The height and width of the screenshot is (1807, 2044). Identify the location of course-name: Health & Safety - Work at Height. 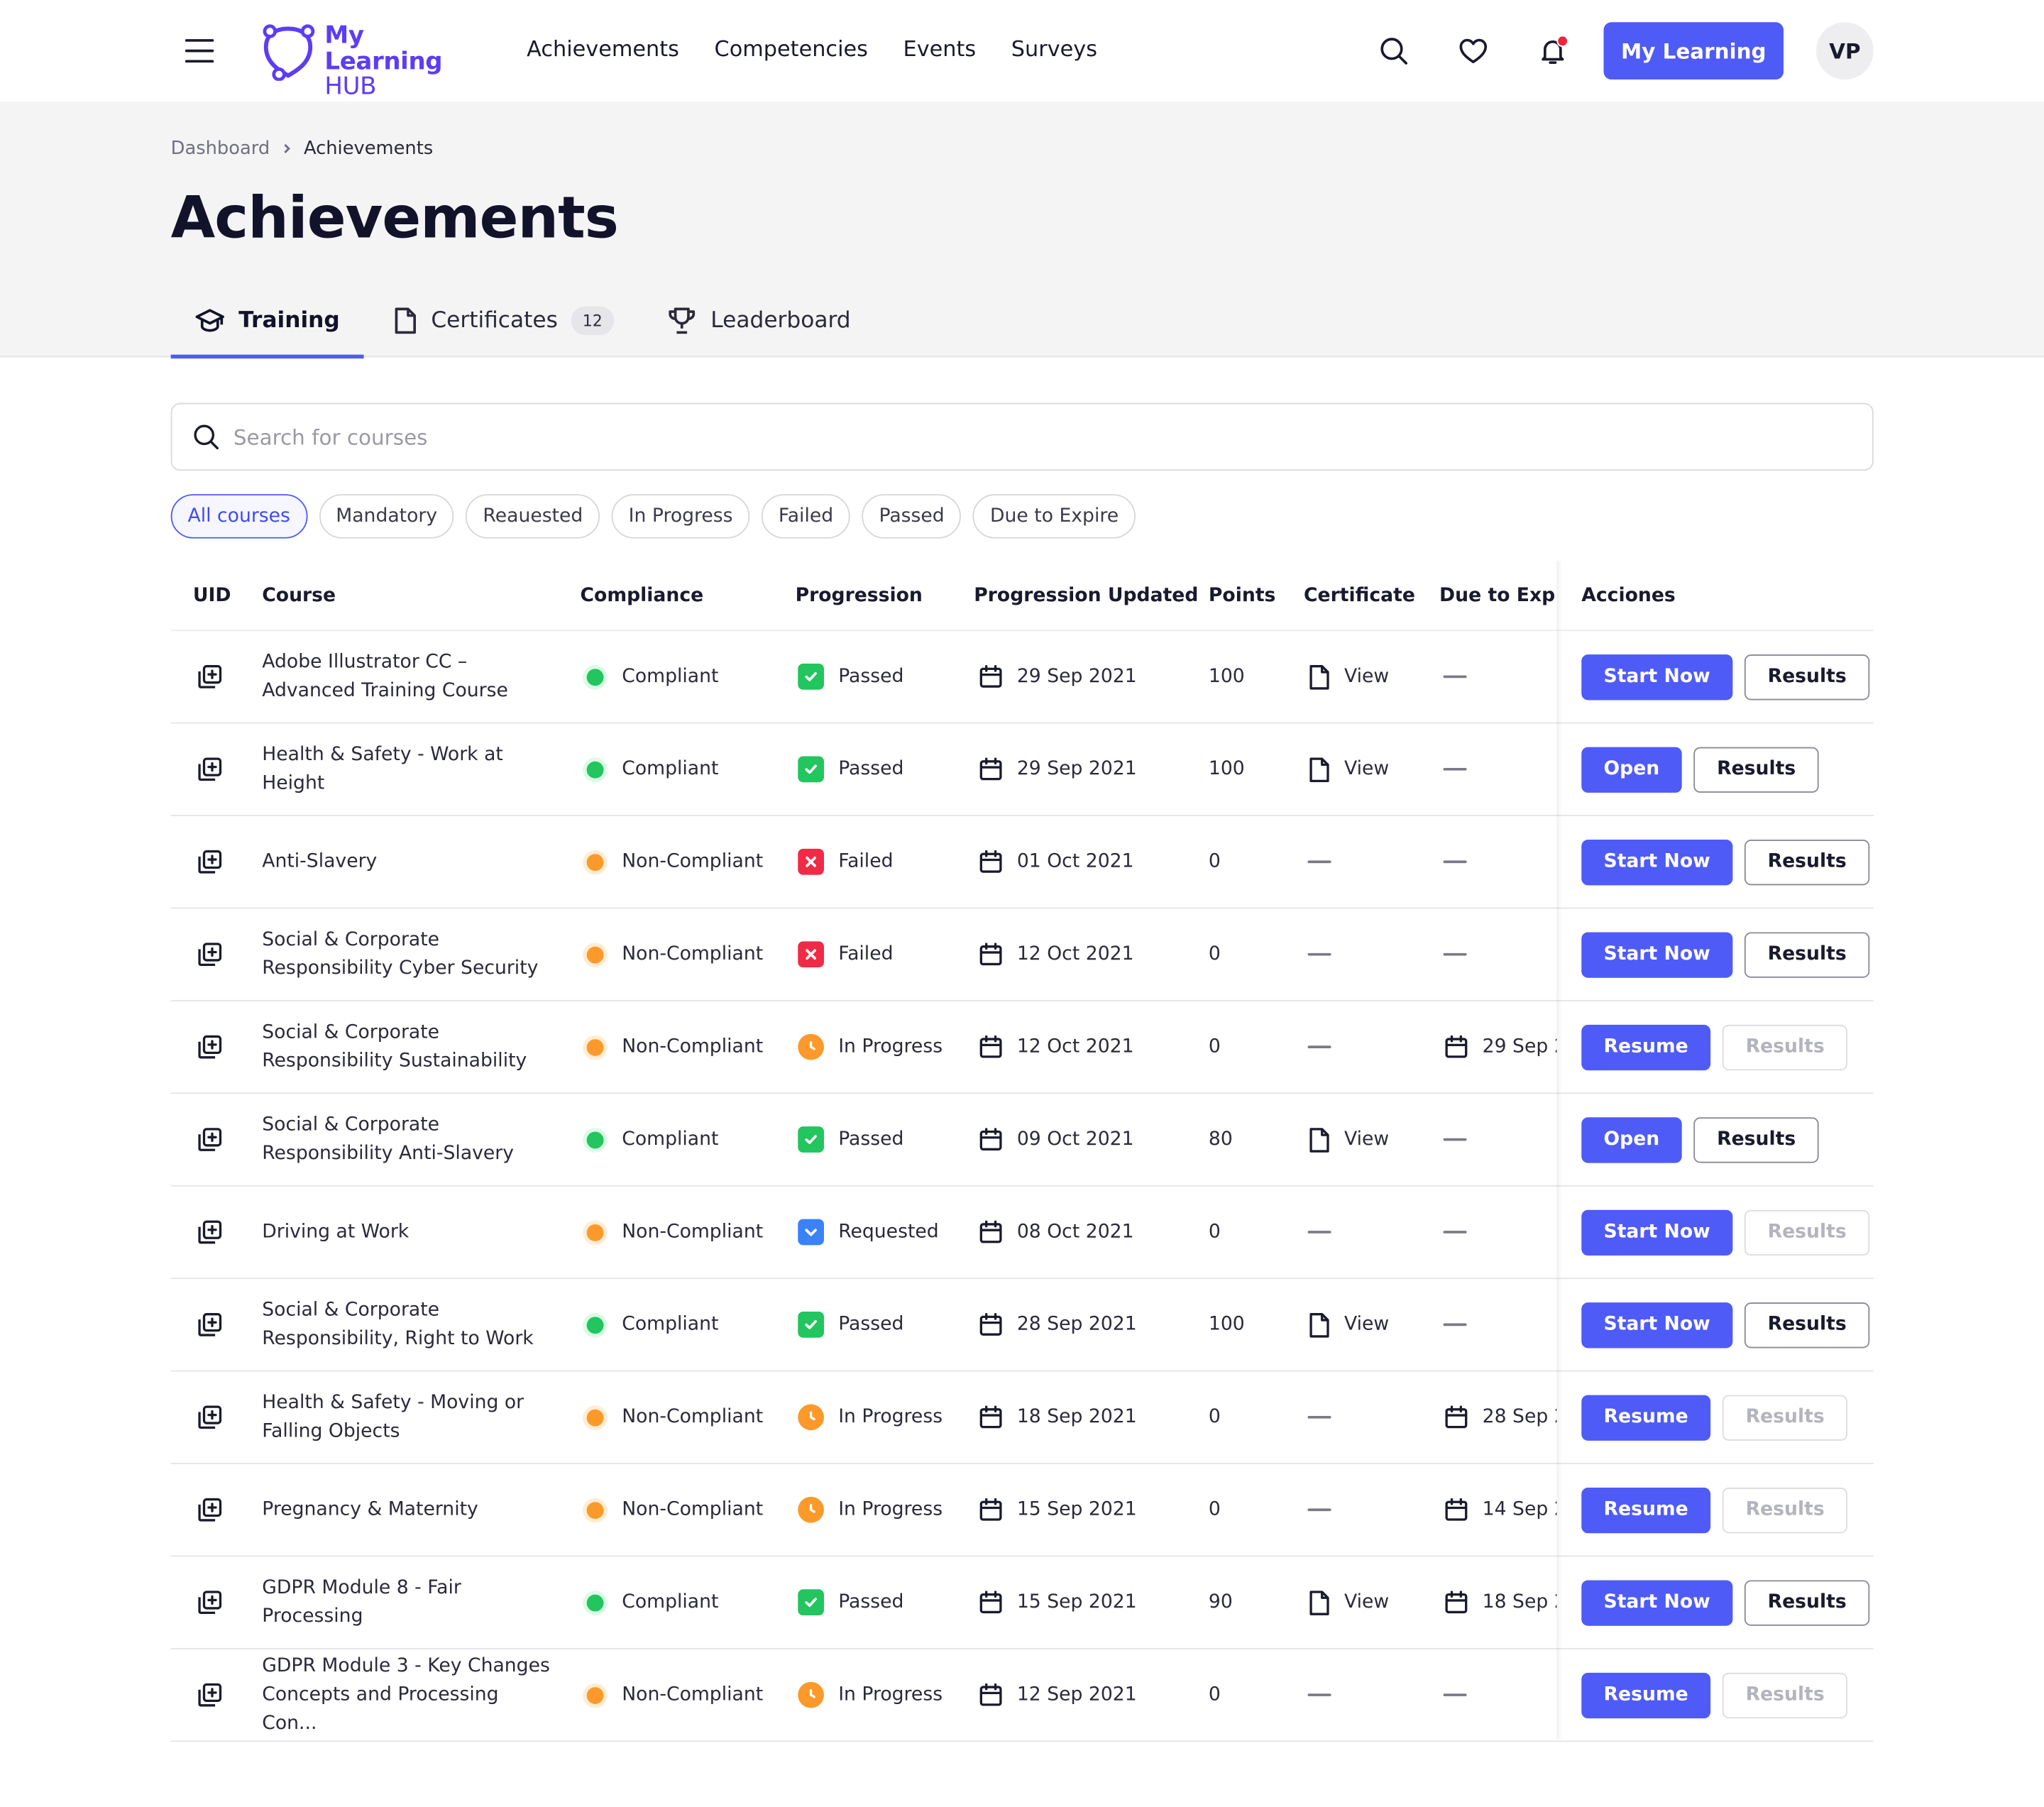
(408, 769).